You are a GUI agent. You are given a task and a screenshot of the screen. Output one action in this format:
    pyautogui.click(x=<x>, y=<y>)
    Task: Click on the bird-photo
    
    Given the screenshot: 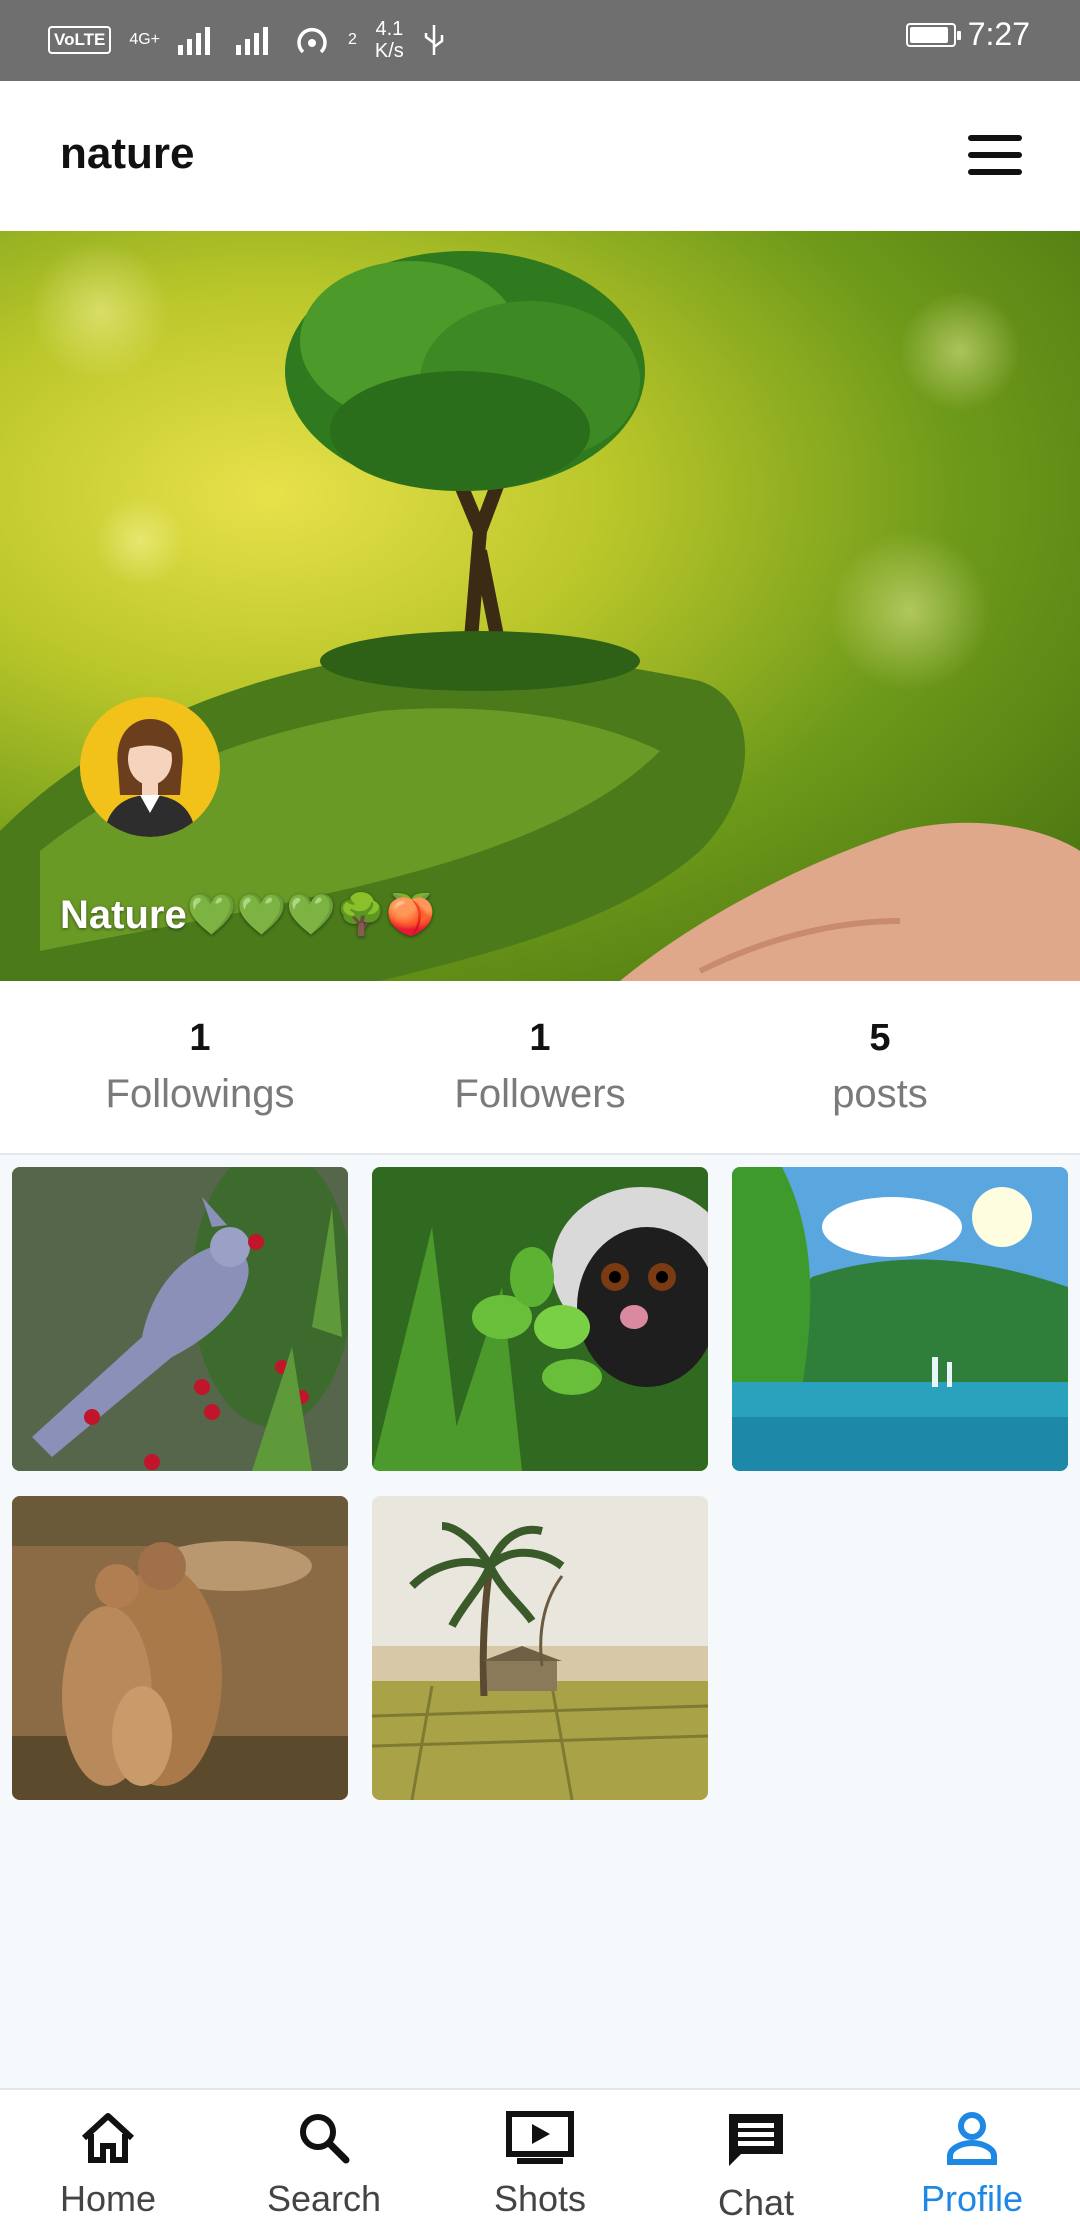 What is the action you would take?
    pyautogui.click(x=180, y=1319)
    